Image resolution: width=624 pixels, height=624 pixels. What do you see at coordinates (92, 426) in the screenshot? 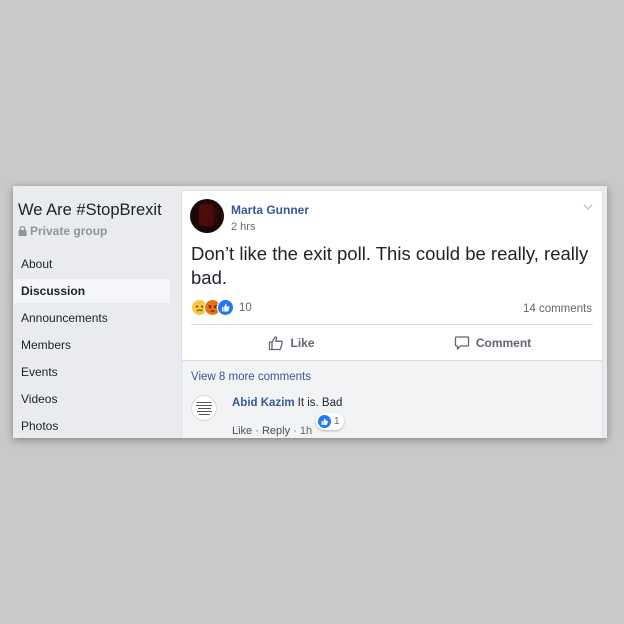
I see `sidebar-item-photos: Photos` at bounding box center [92, 426].